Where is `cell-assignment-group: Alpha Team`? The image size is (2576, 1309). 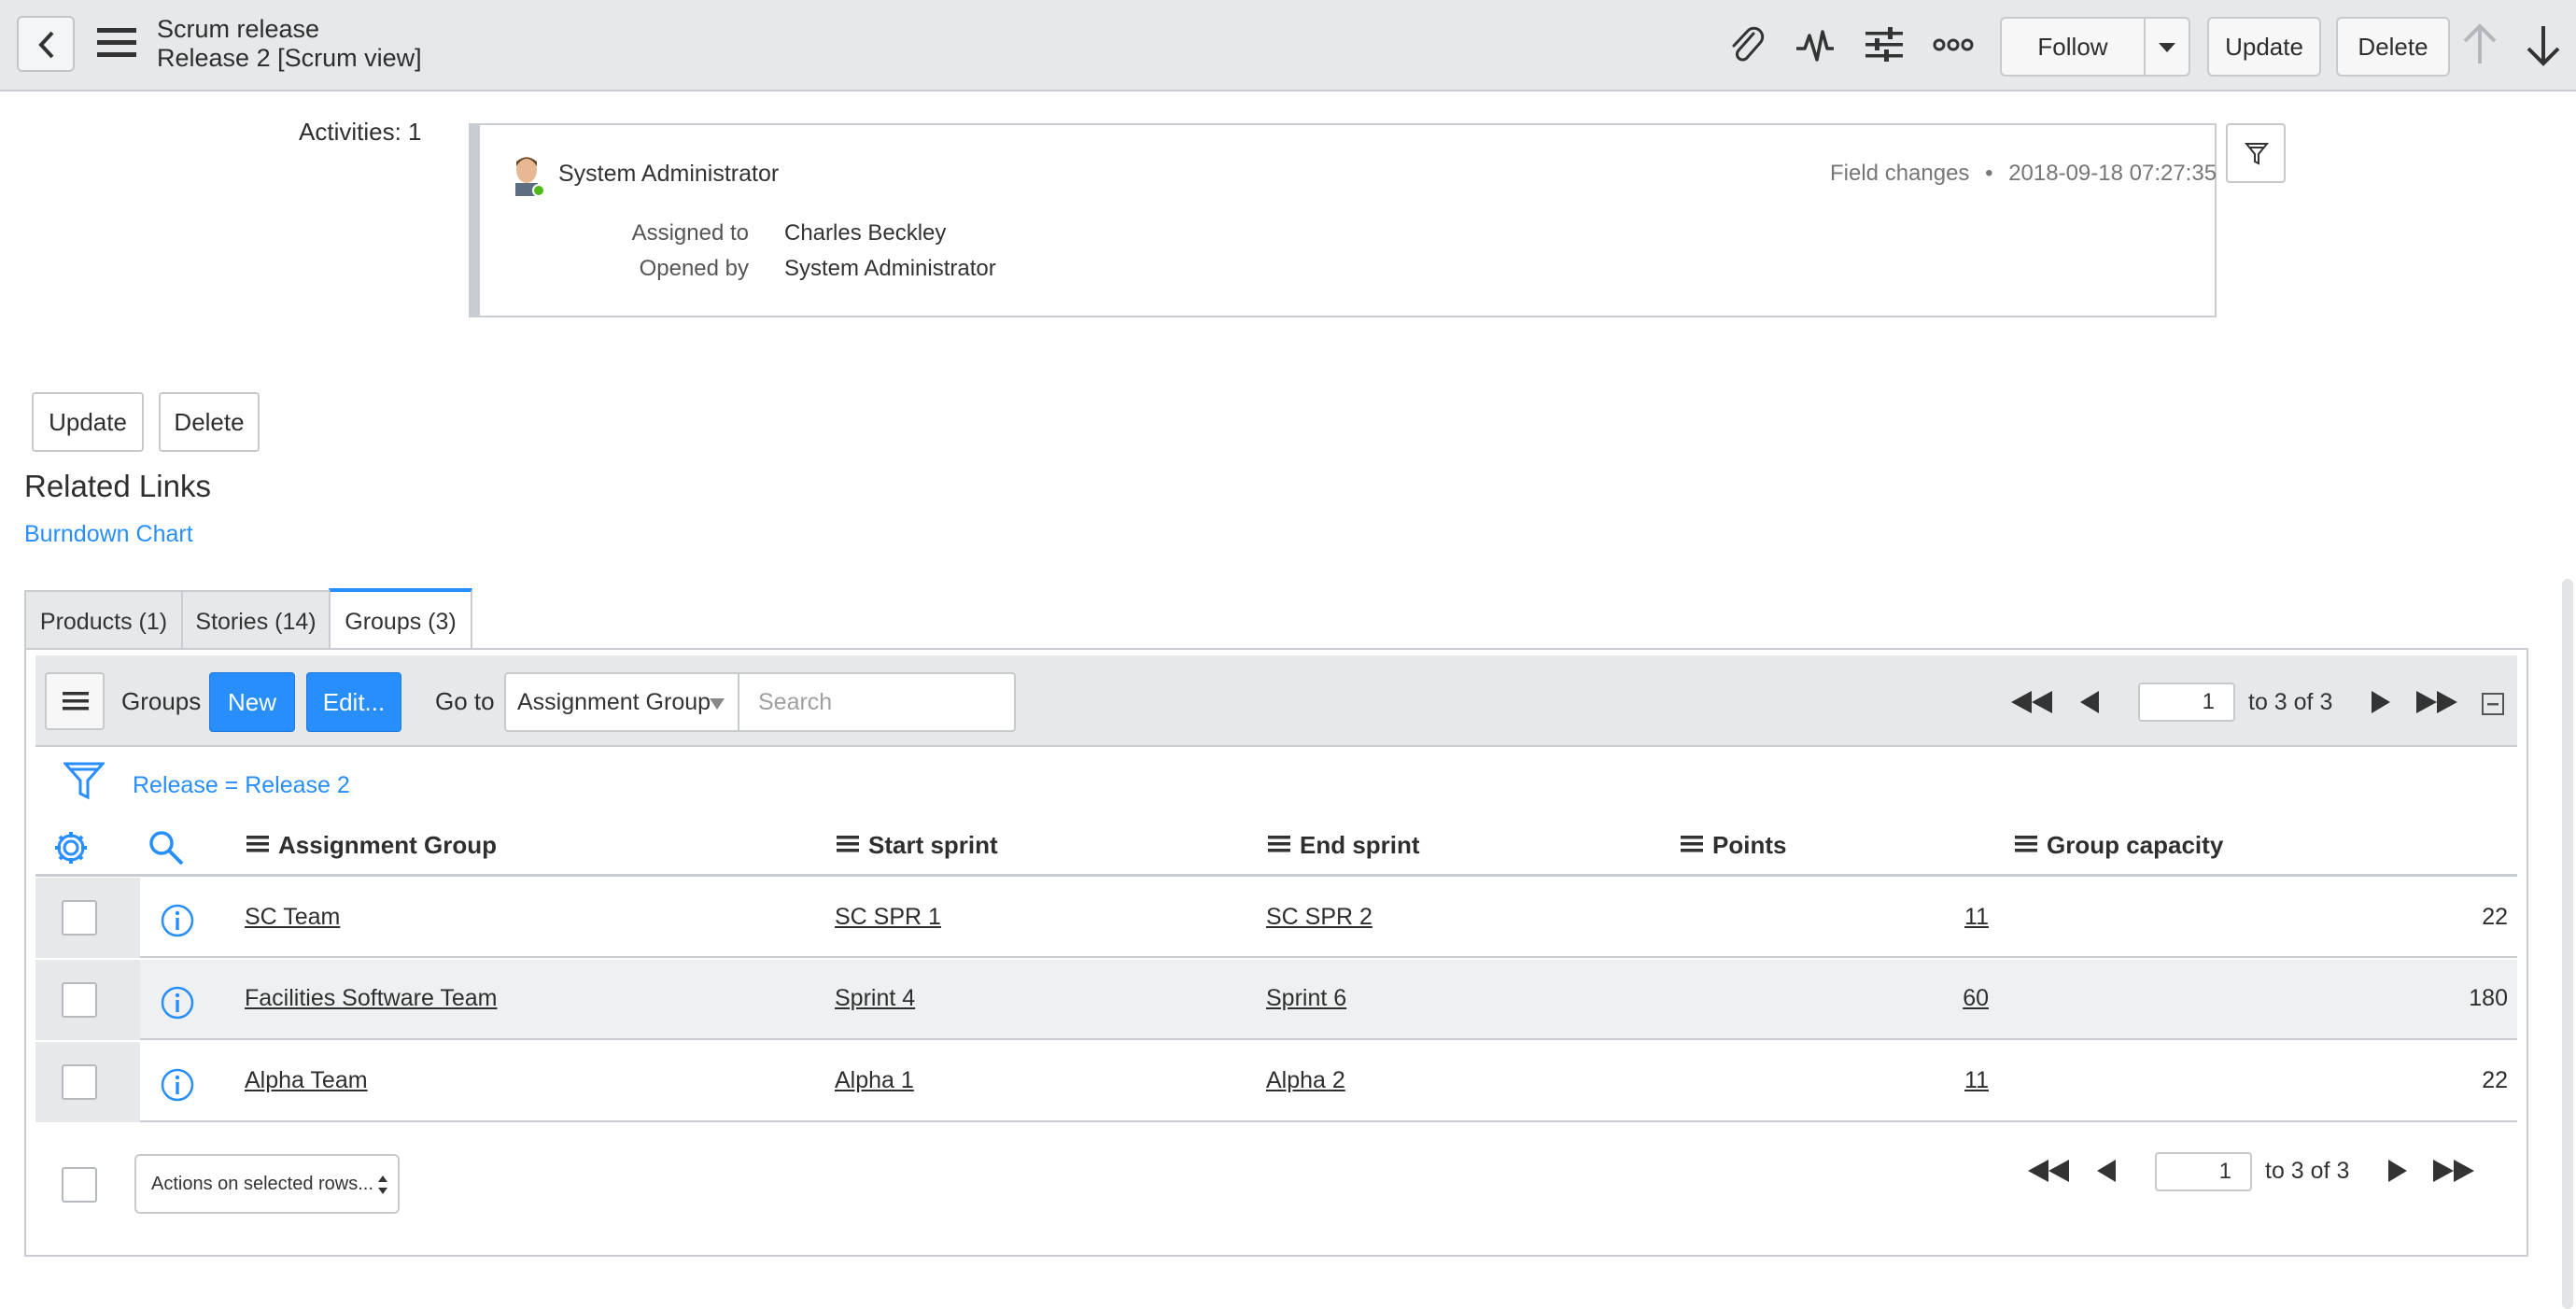
cell-assignment-group: Alpha Team is located at coordinates (306, 1081).